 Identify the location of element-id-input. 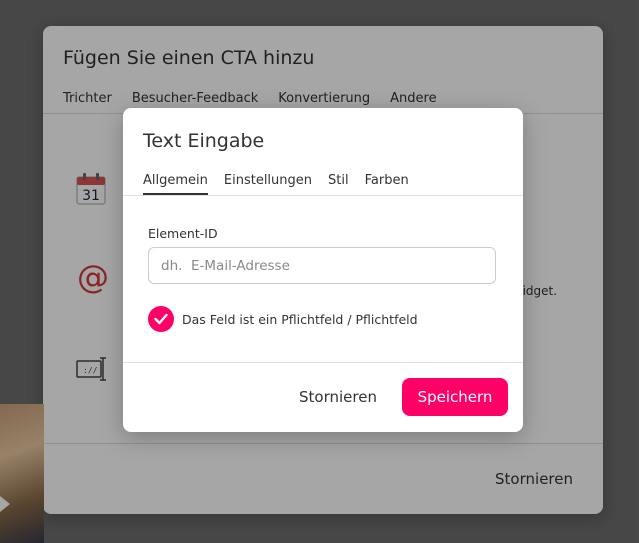
(322, 265).